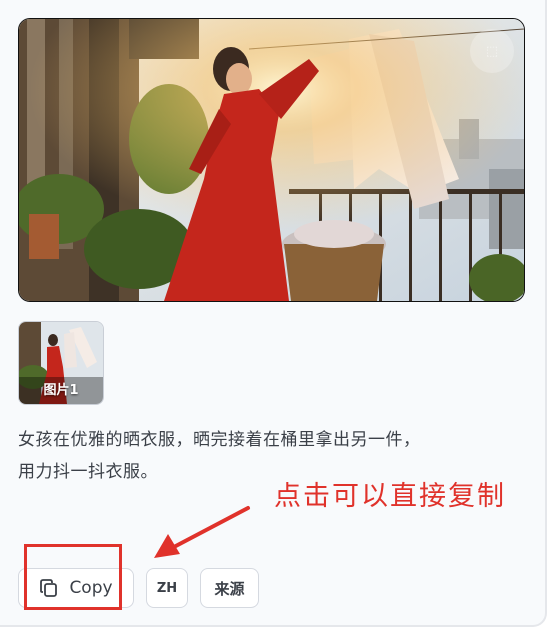 The image size is (555, 635). I want to click on copy-icon, so click(49, 588).